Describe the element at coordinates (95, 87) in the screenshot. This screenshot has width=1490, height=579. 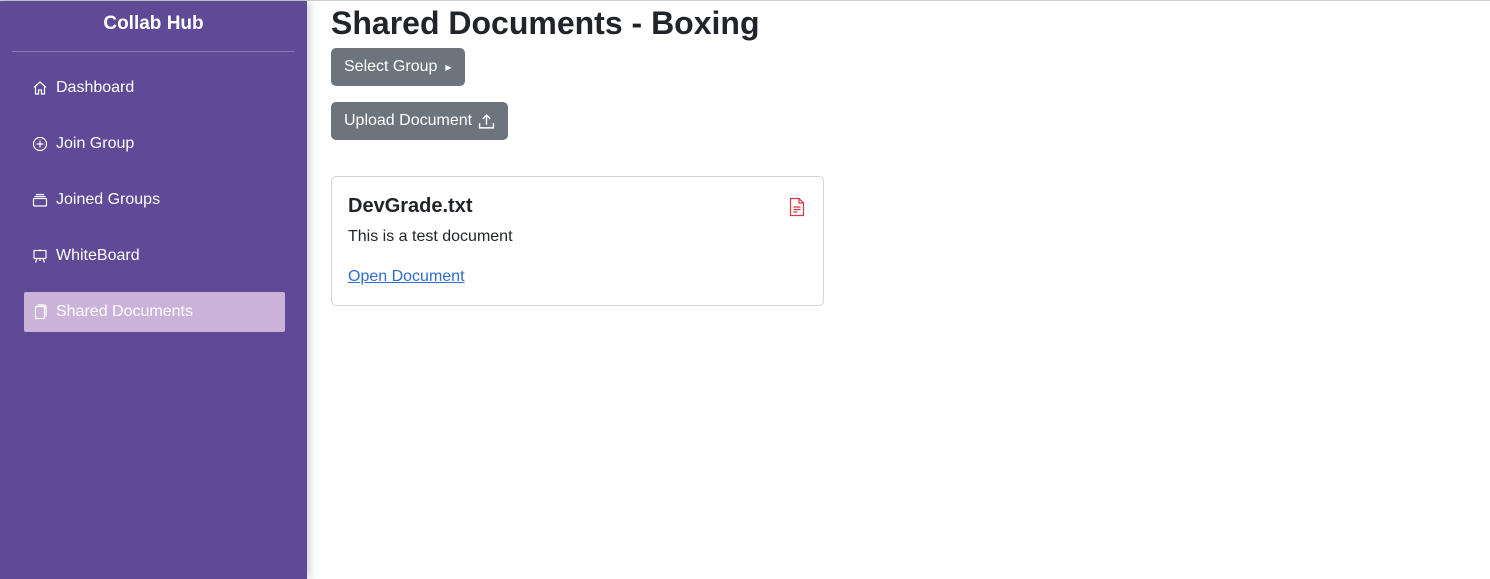
I see `sidebar-item-label: Dashboard` at that location.